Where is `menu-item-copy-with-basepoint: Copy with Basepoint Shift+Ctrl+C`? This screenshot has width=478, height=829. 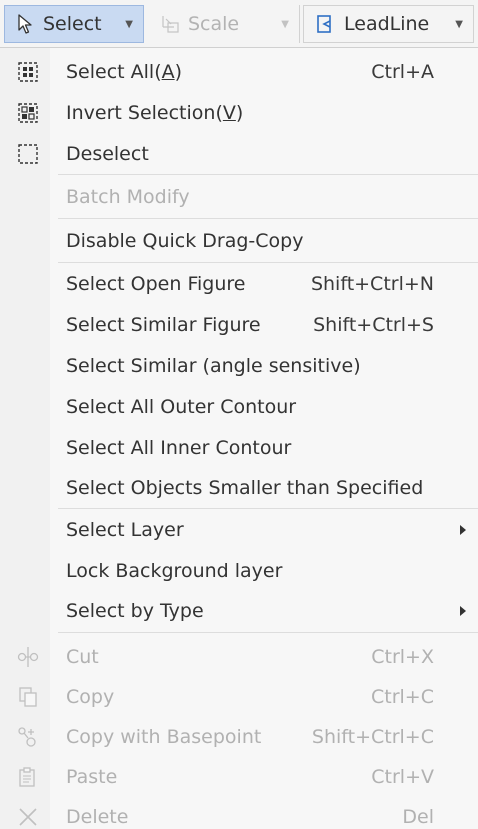
menu-item-copy-with-basepoint: Copy with Basepoint Shift+Ctrl+C is located at coordinates (239, 737).